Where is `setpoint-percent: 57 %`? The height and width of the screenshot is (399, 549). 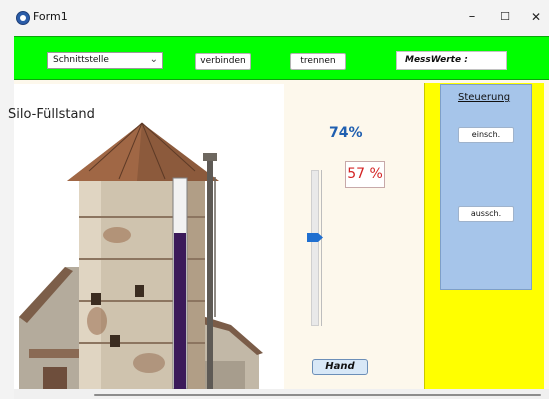
setpoint-percent: 57 % is located at coordinates (365, 174).